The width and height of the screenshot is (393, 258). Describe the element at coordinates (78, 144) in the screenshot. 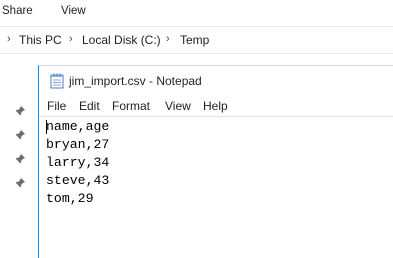

I see `text-line: bryan,27` at that location.